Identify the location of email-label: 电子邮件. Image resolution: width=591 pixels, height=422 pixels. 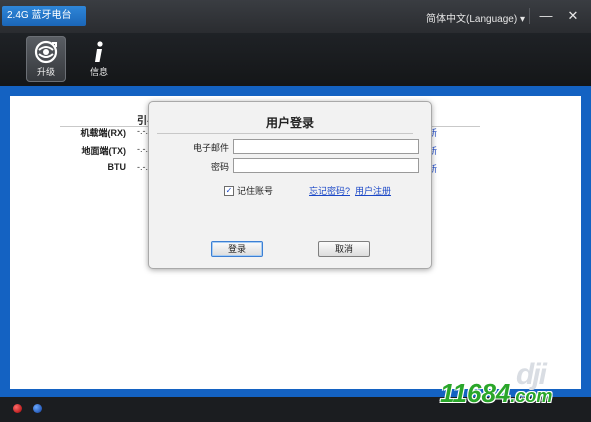
(210, 148).